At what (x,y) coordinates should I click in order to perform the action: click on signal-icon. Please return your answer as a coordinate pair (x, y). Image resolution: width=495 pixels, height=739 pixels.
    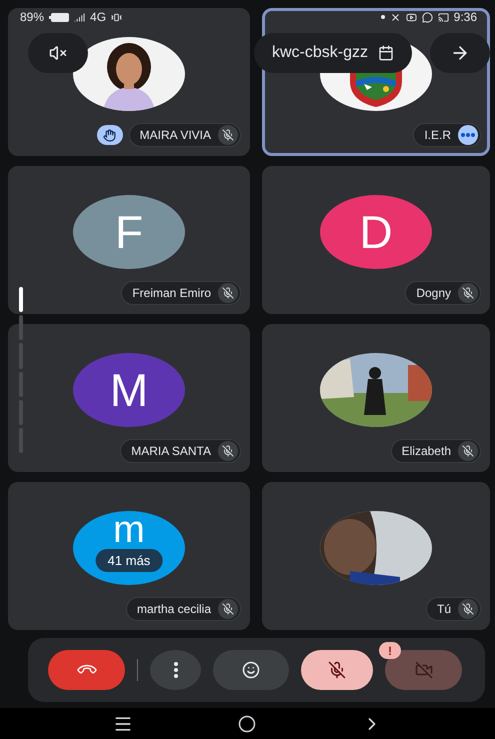
    Looking at the image, I should click on (80, 17).